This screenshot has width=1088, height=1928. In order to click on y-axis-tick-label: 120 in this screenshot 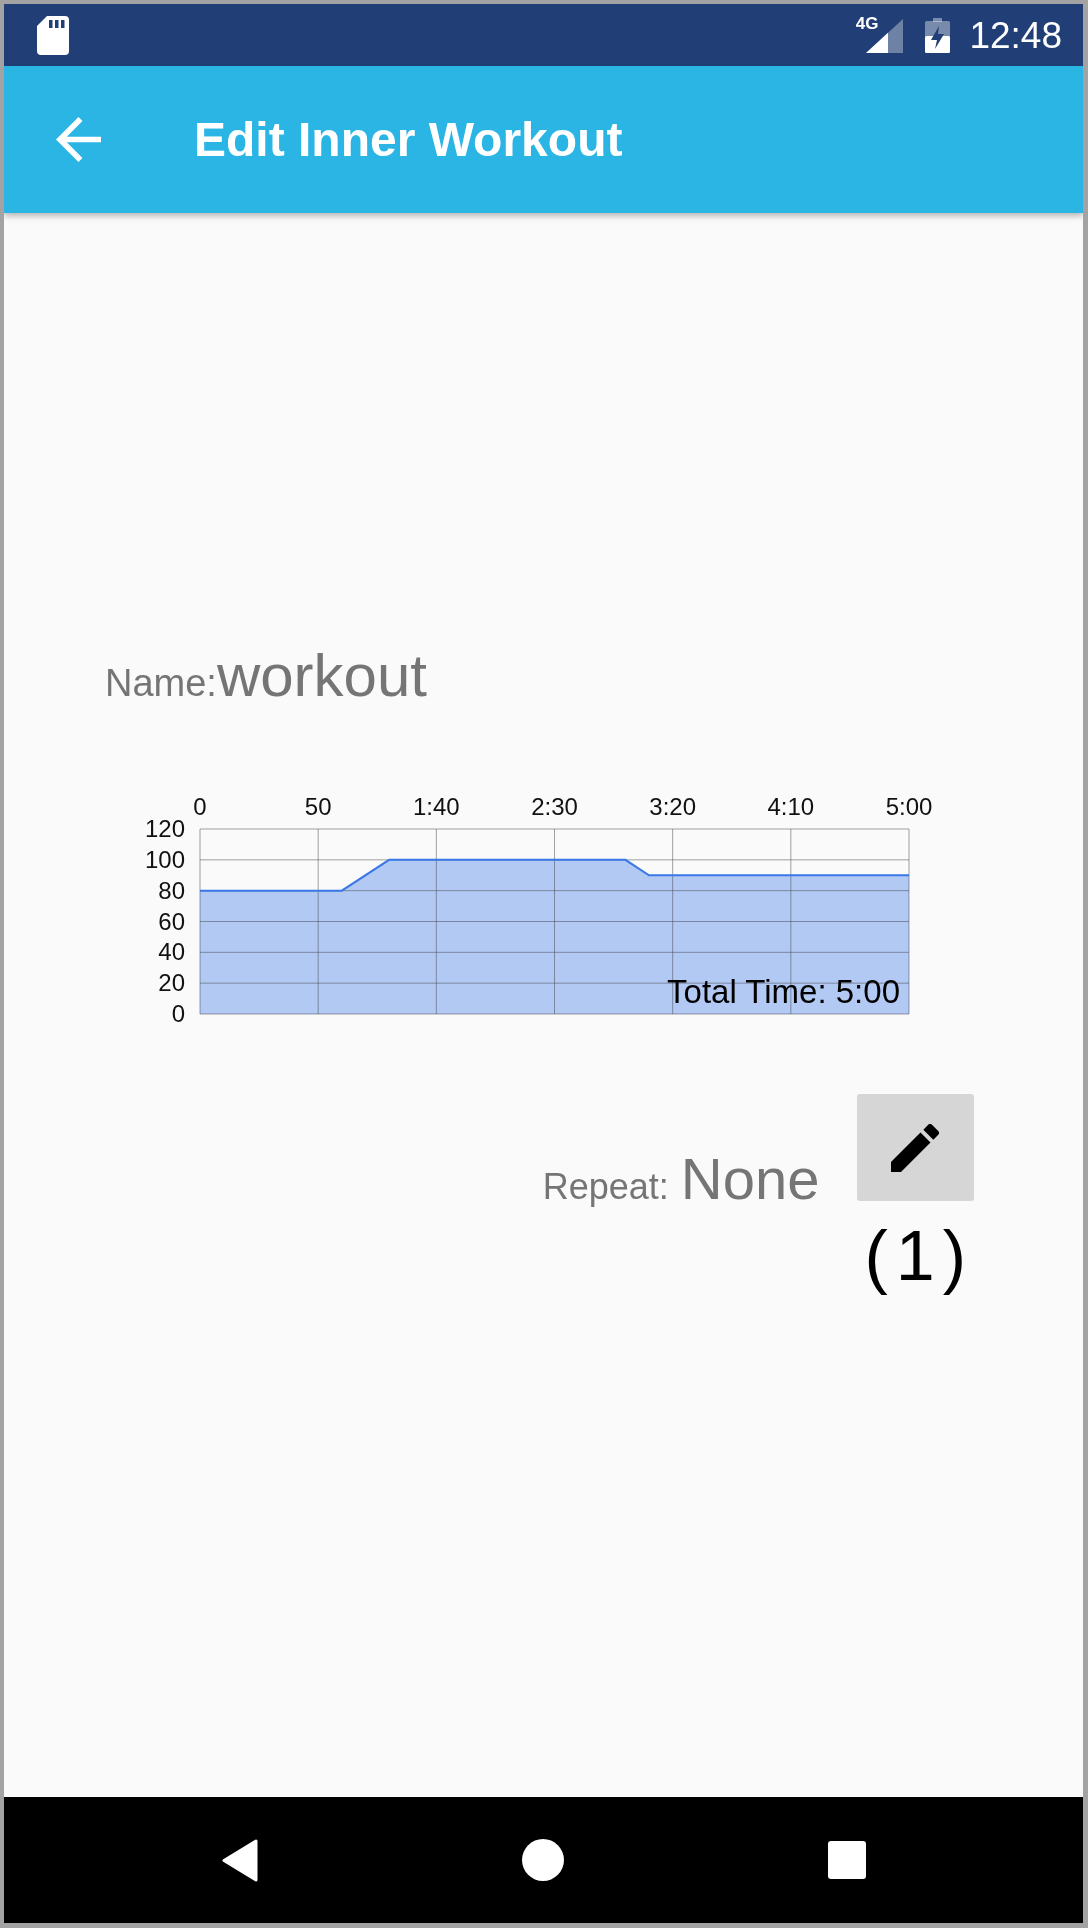, I will do `click(164, 828)`.